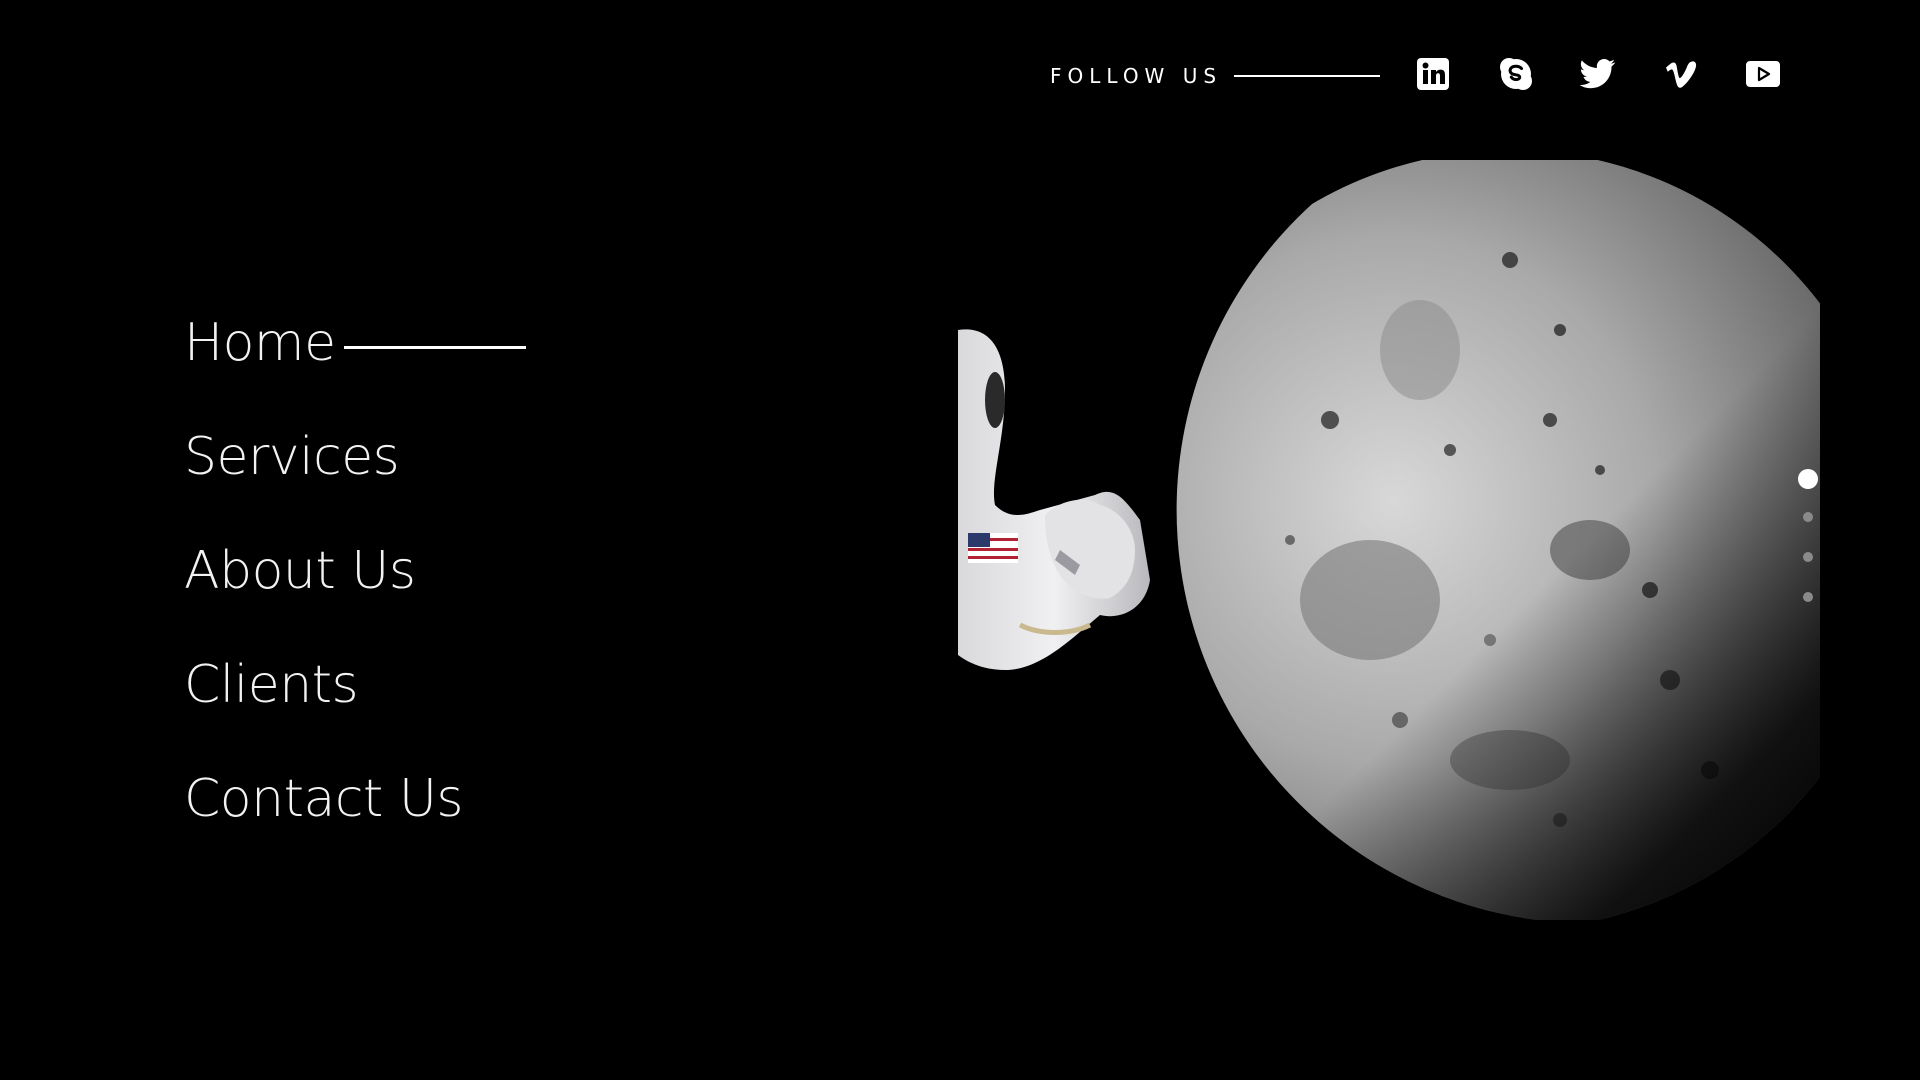  I want to click on nav-item-label: Services, so click(292, 457).